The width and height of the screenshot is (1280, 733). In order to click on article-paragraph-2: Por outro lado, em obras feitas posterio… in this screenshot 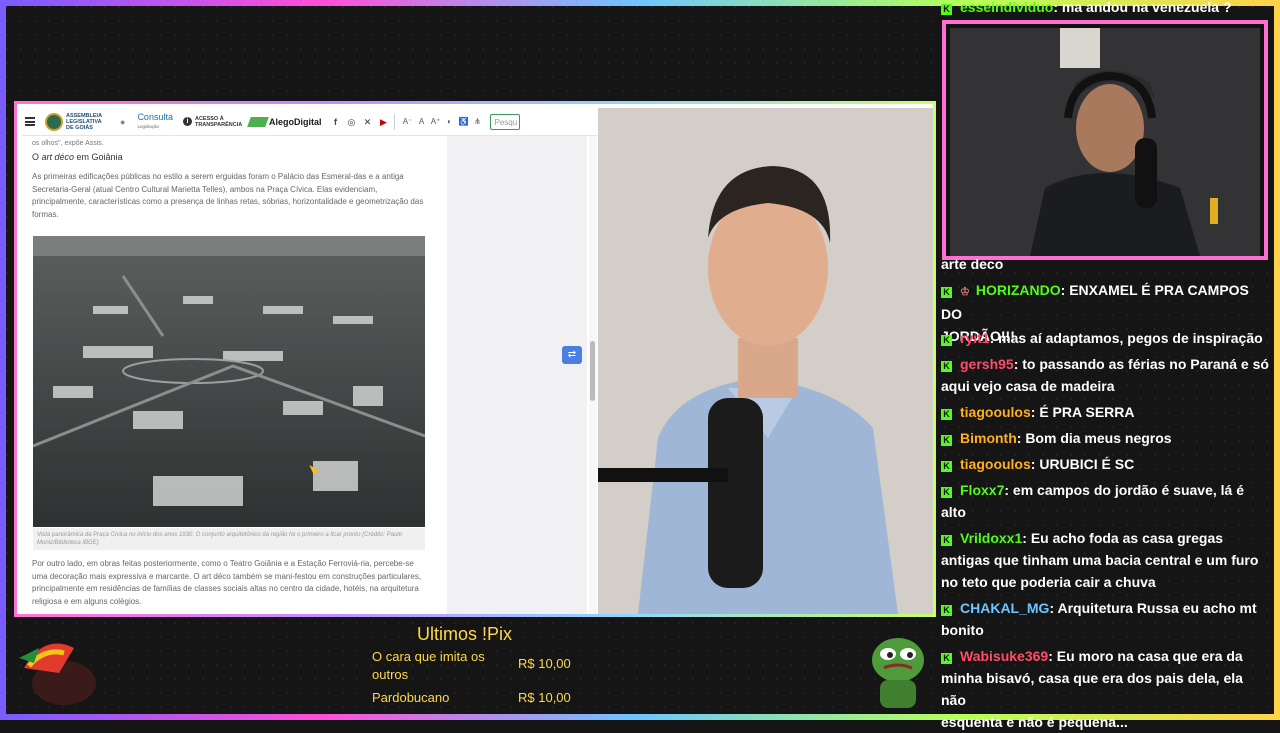, I will do `click(227, 582)`.